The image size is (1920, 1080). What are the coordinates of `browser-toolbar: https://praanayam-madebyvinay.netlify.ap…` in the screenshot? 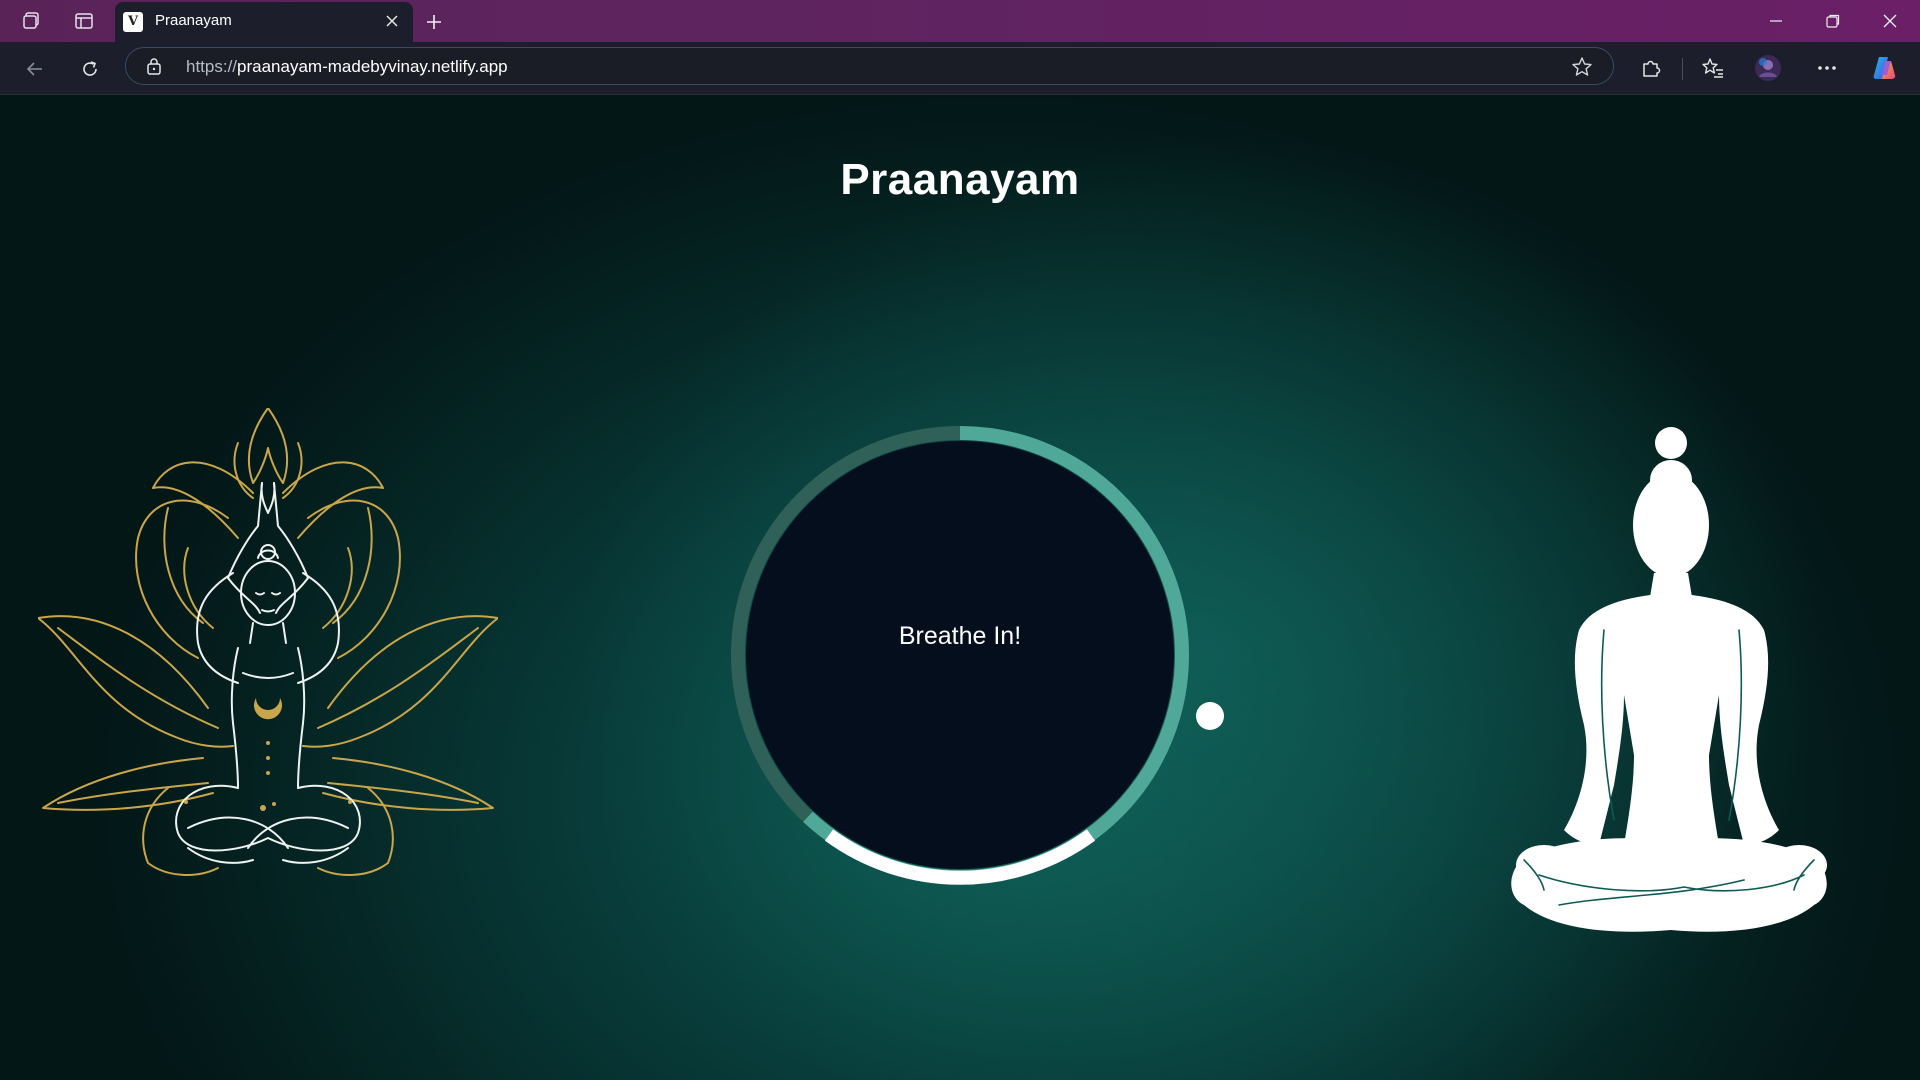 It's located at (960, 68).